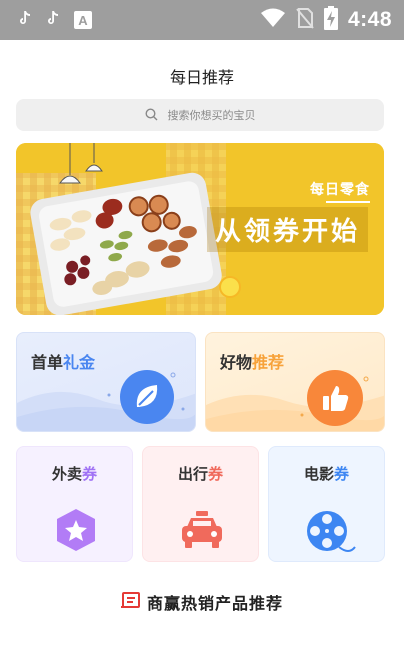  Describe the element at coordinates (214, 603) in the screenshot. I see `section-title: 商赢热销产品推荐` at that location.